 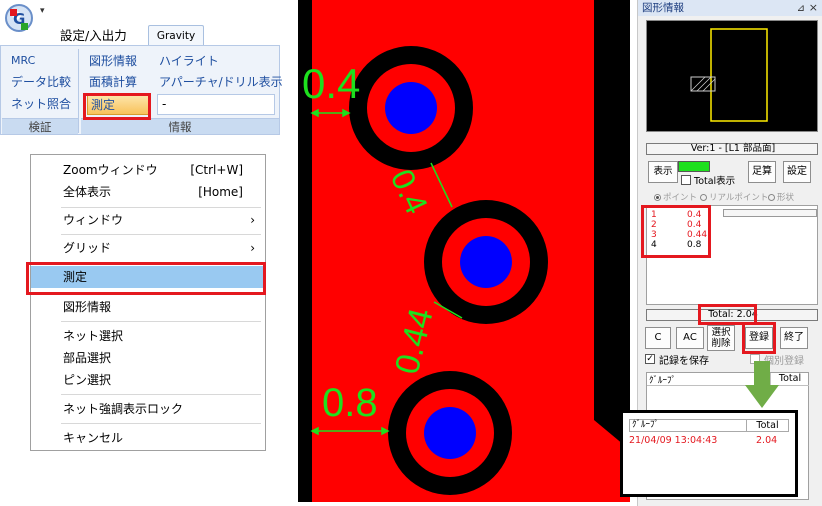 What do you see at coordinates (113, 61) in the screenshot?
I see `shape-info-button: 図形情報` at bounding box center [113, 61].